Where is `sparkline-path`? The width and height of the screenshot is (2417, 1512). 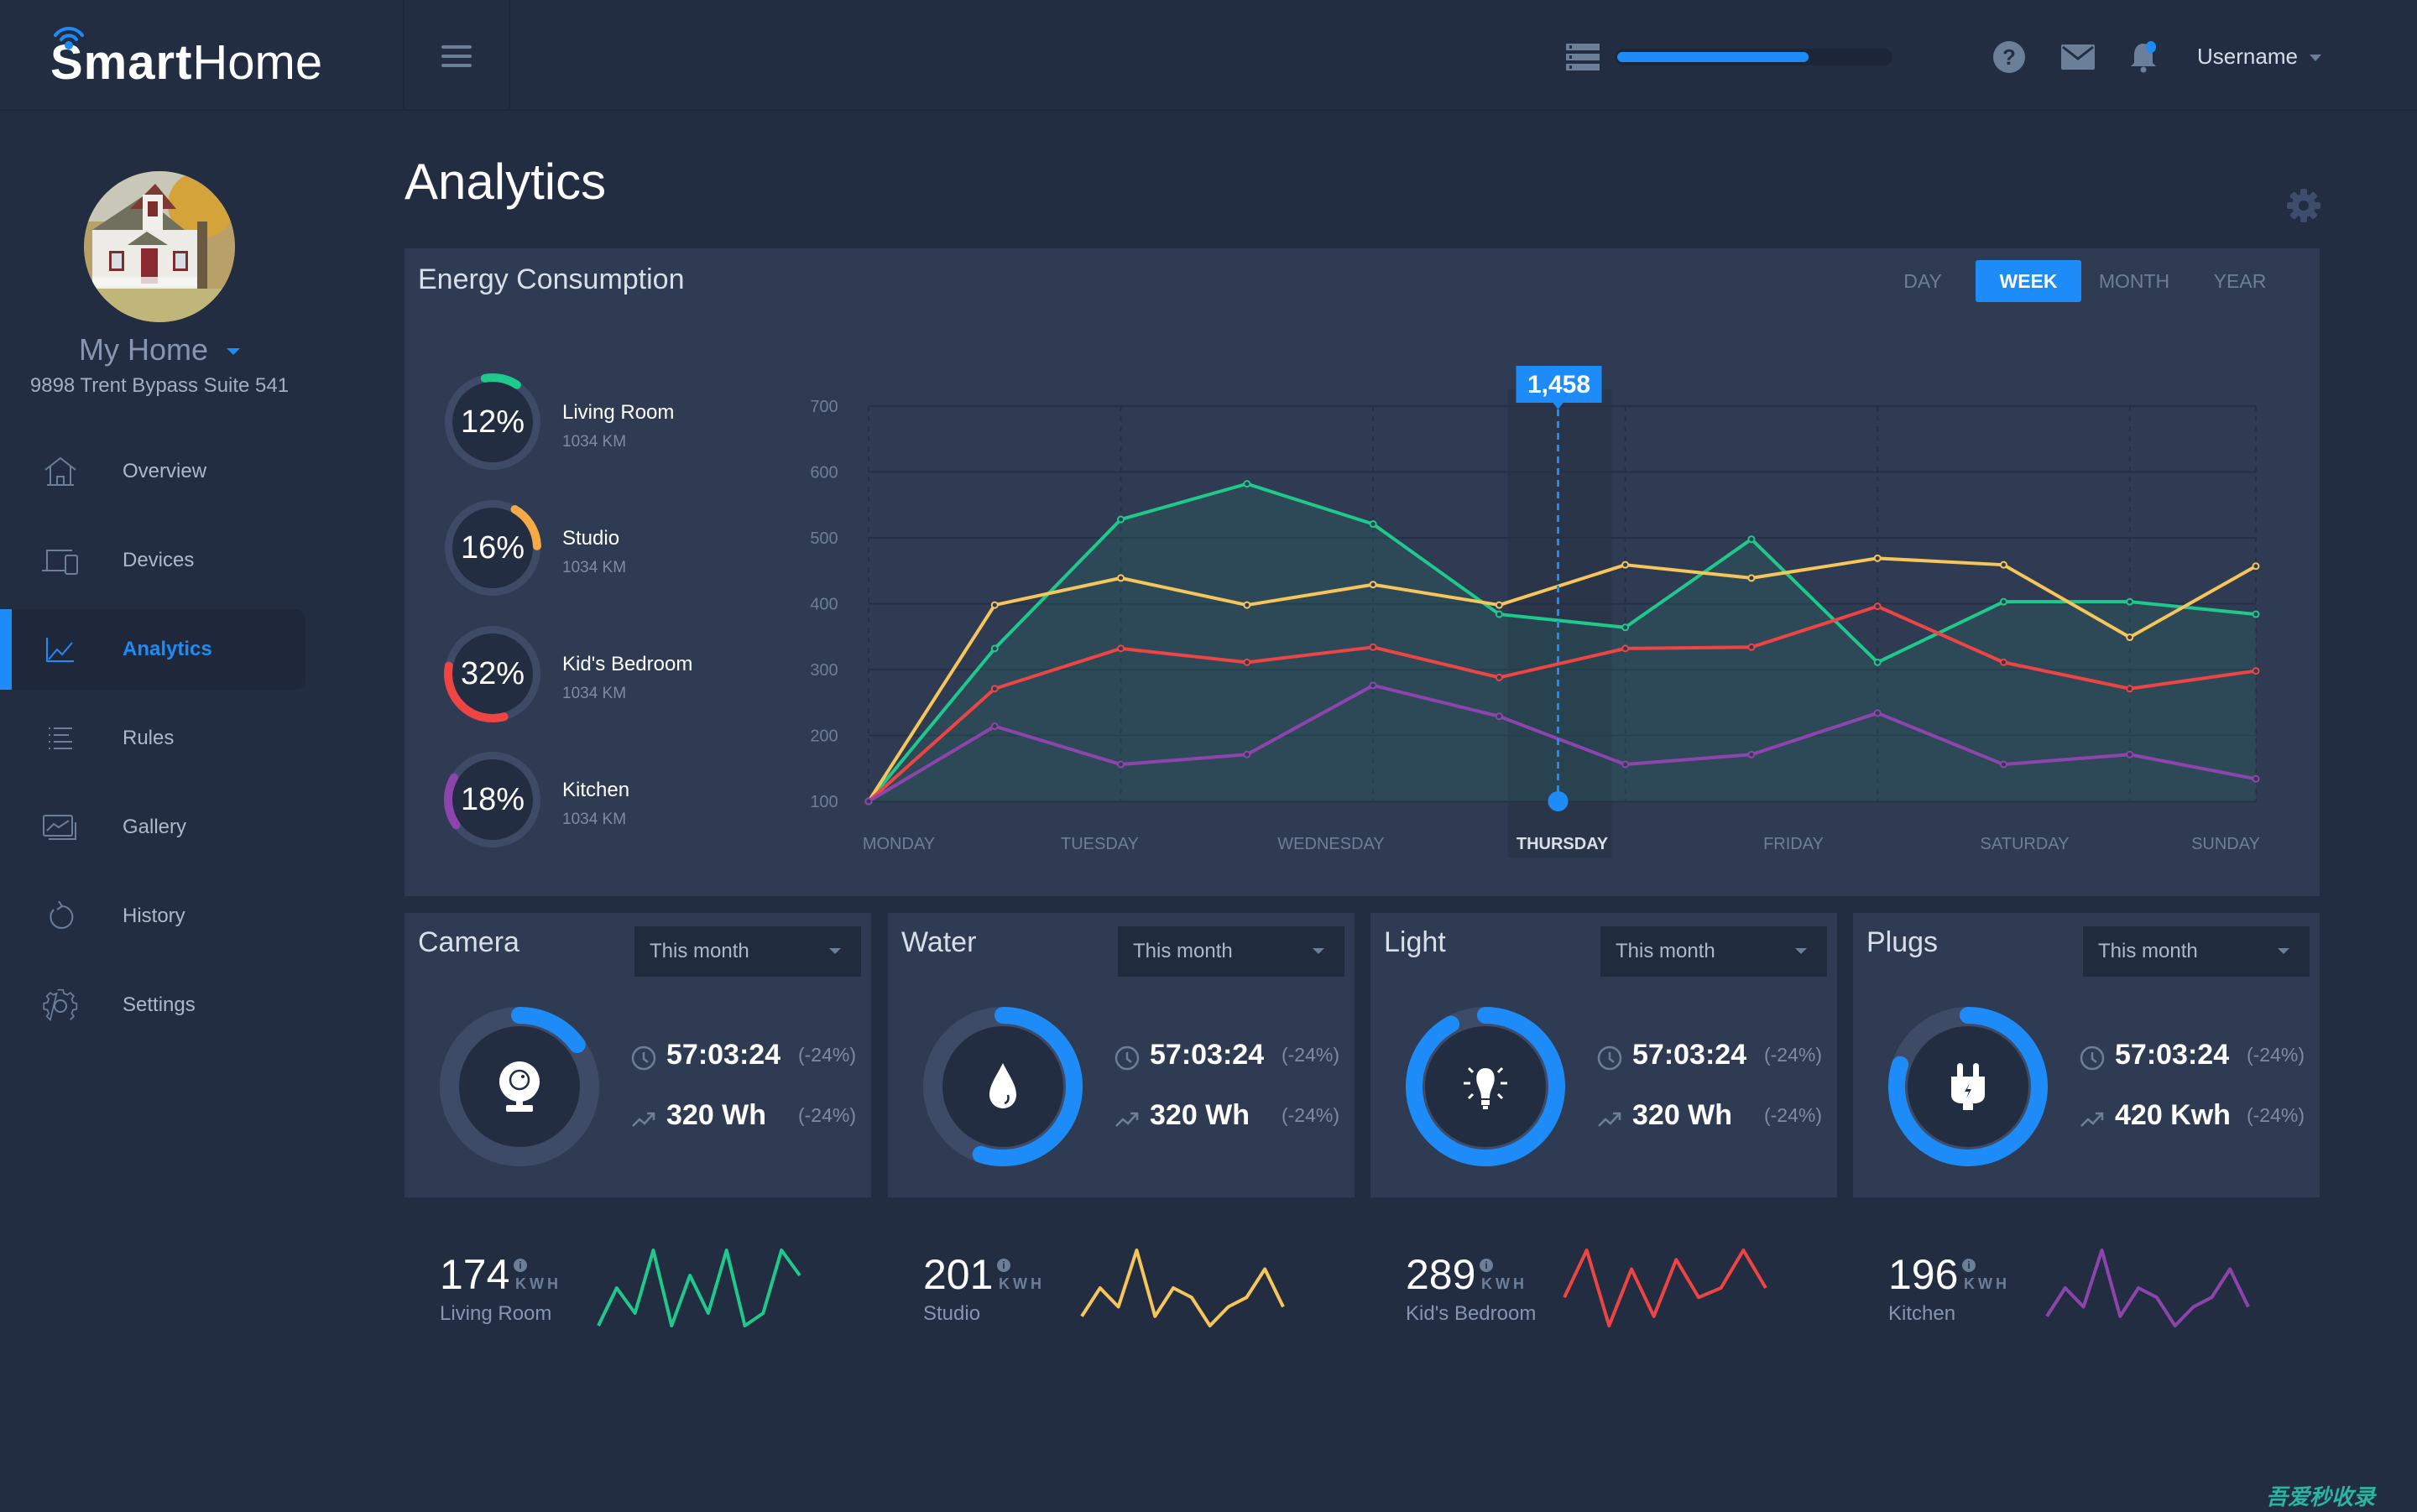
sparkline-path is located at coordinates (699, 1288).